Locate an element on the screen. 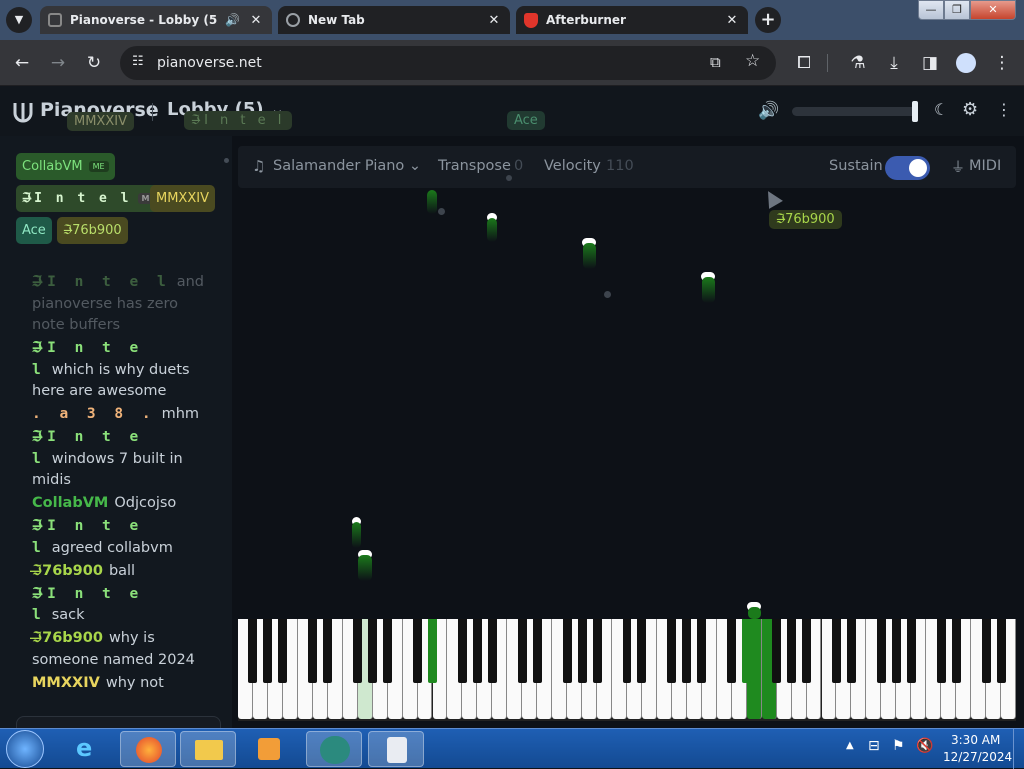 The height and width of the screenshot is (769, 1024). tab-afterburner: Afterburner ✕ is located at coordinates (632, 20).